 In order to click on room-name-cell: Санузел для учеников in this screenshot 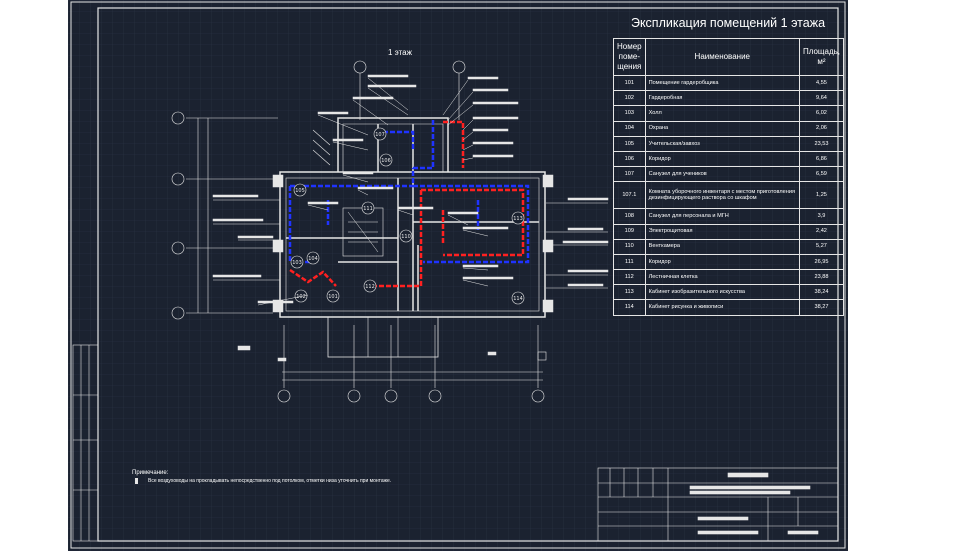, I will do `click(722, 174)`.